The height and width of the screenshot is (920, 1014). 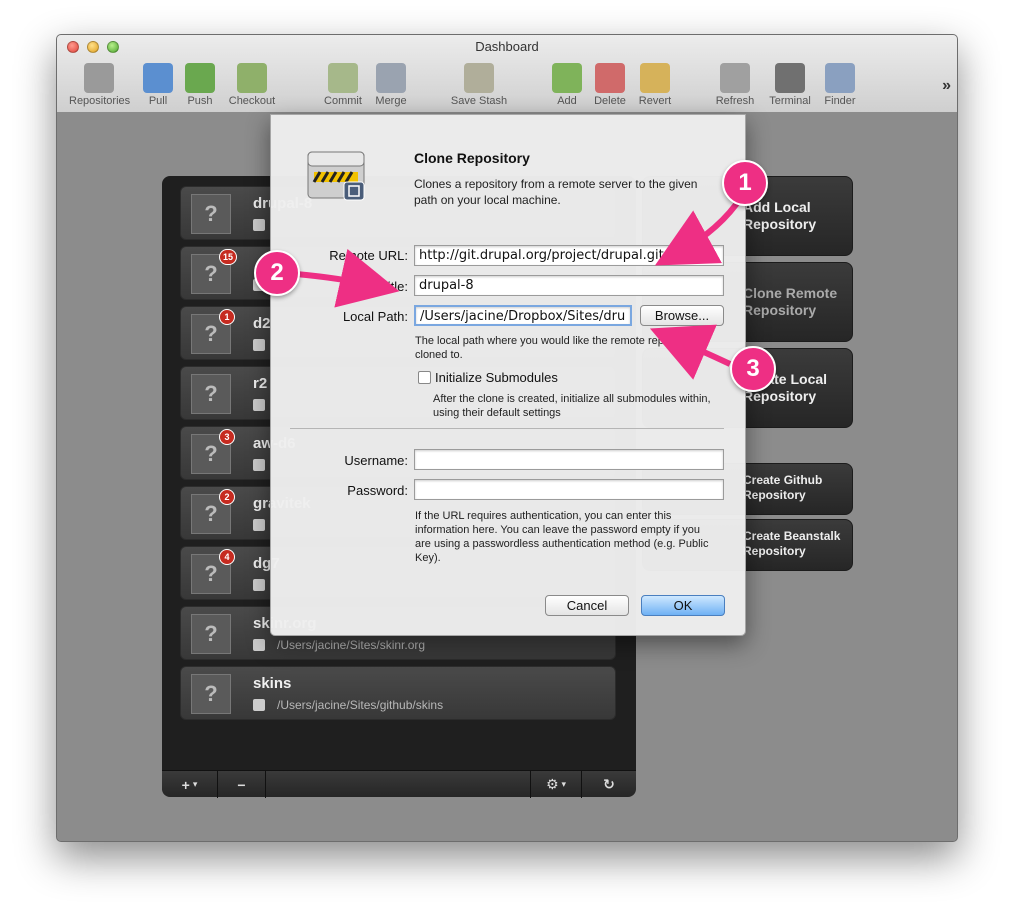 I want to click on annotation-marker-2: 2, so click(x=277, y=273).